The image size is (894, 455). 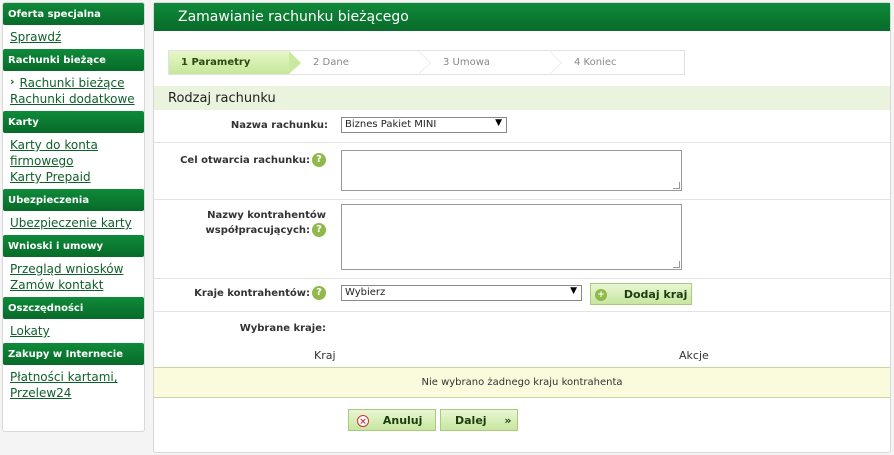 I want to click on countries-value: Wybierz, so click(x=365, y=292).